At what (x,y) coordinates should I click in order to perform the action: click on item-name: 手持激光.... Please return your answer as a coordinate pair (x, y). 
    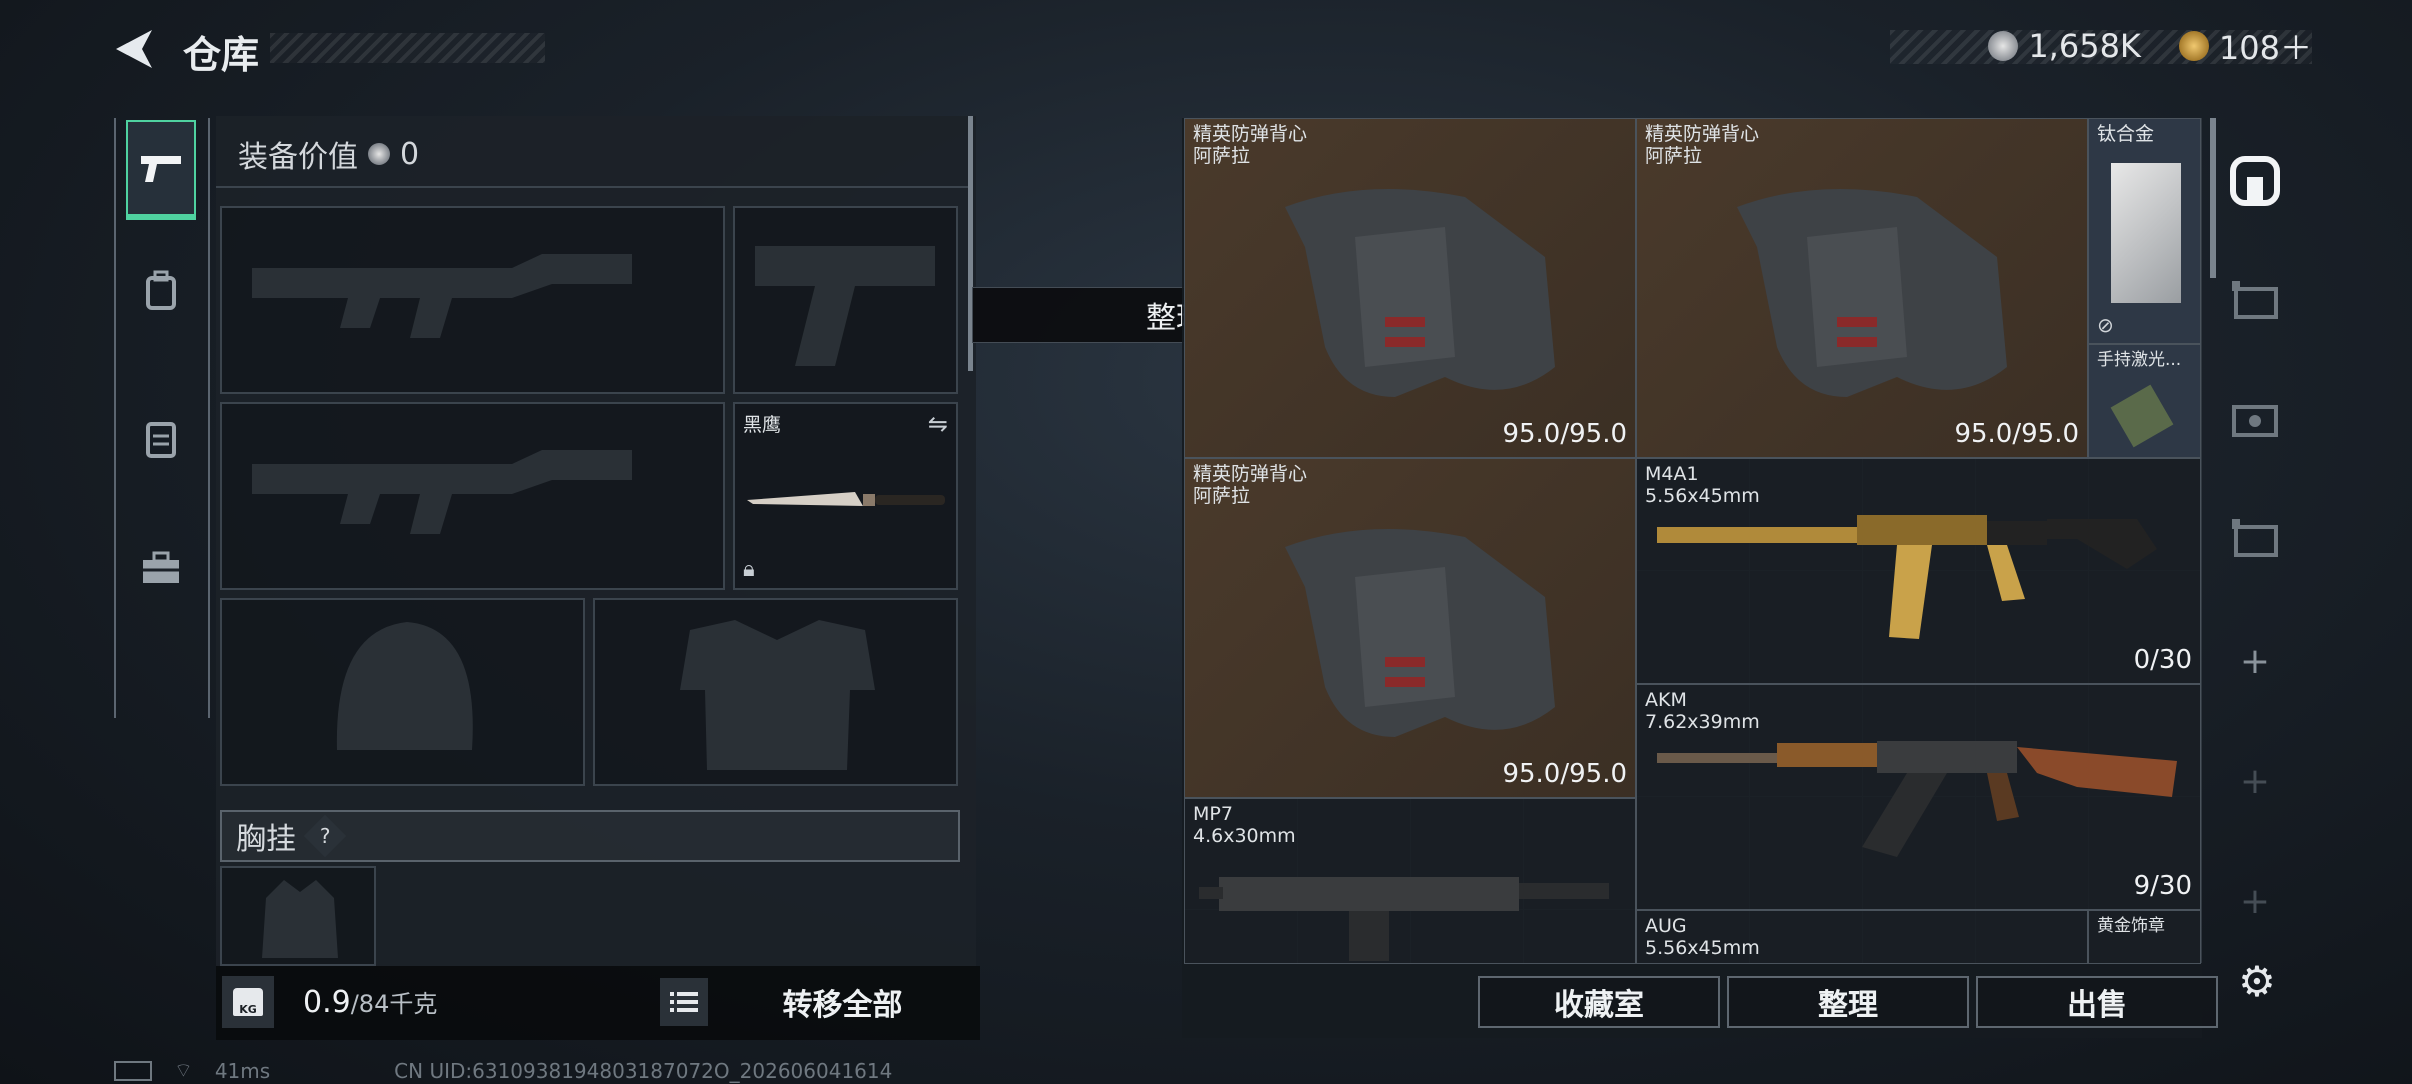
    Looking at the image, I should click on (2139, 360).